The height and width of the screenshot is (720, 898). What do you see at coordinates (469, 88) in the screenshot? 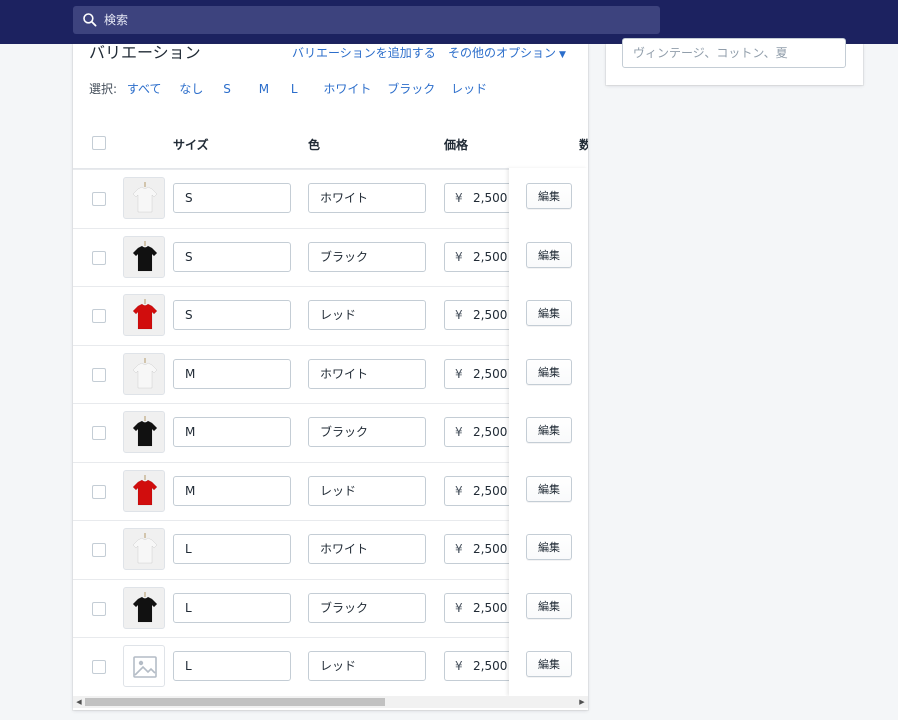
I see `select-red-link: レッド` at bounding box center [469, 88].